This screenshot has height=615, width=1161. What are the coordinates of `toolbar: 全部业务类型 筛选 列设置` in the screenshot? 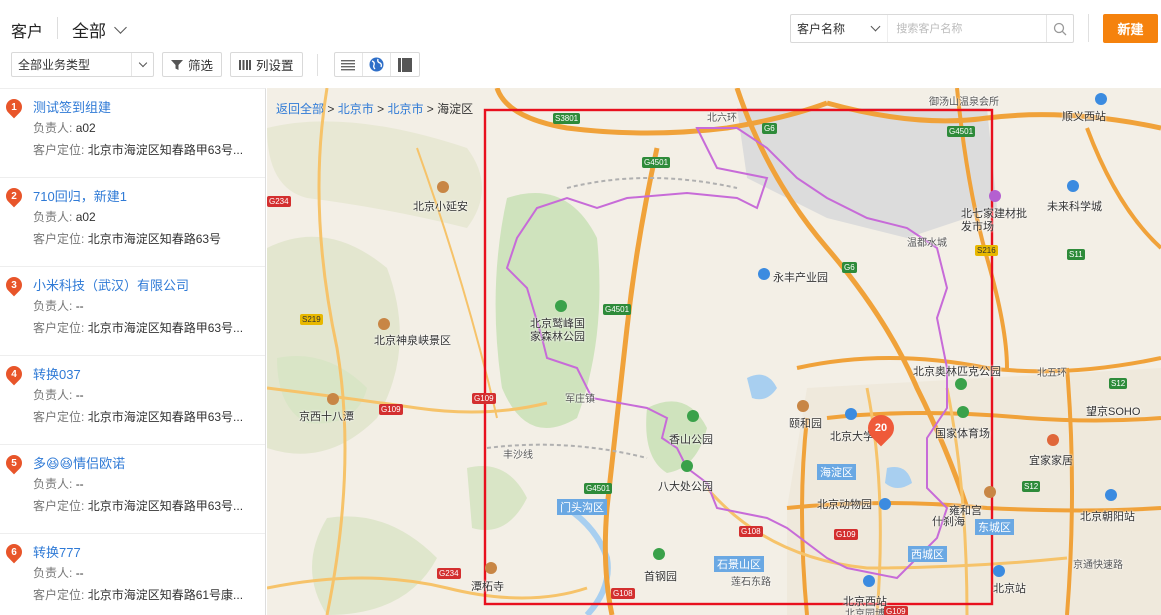 It's located at (215, 64).